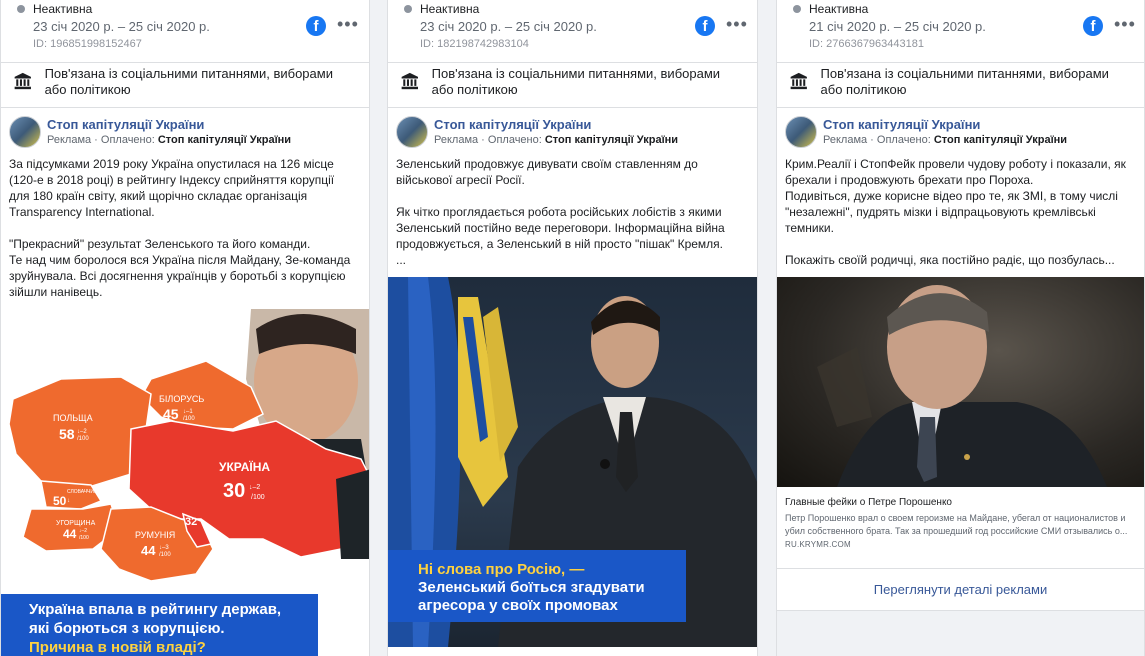  I want to click on ad-dates: 23 січ 2020 р. – 25 січ 2020 р., so click(508, 26).